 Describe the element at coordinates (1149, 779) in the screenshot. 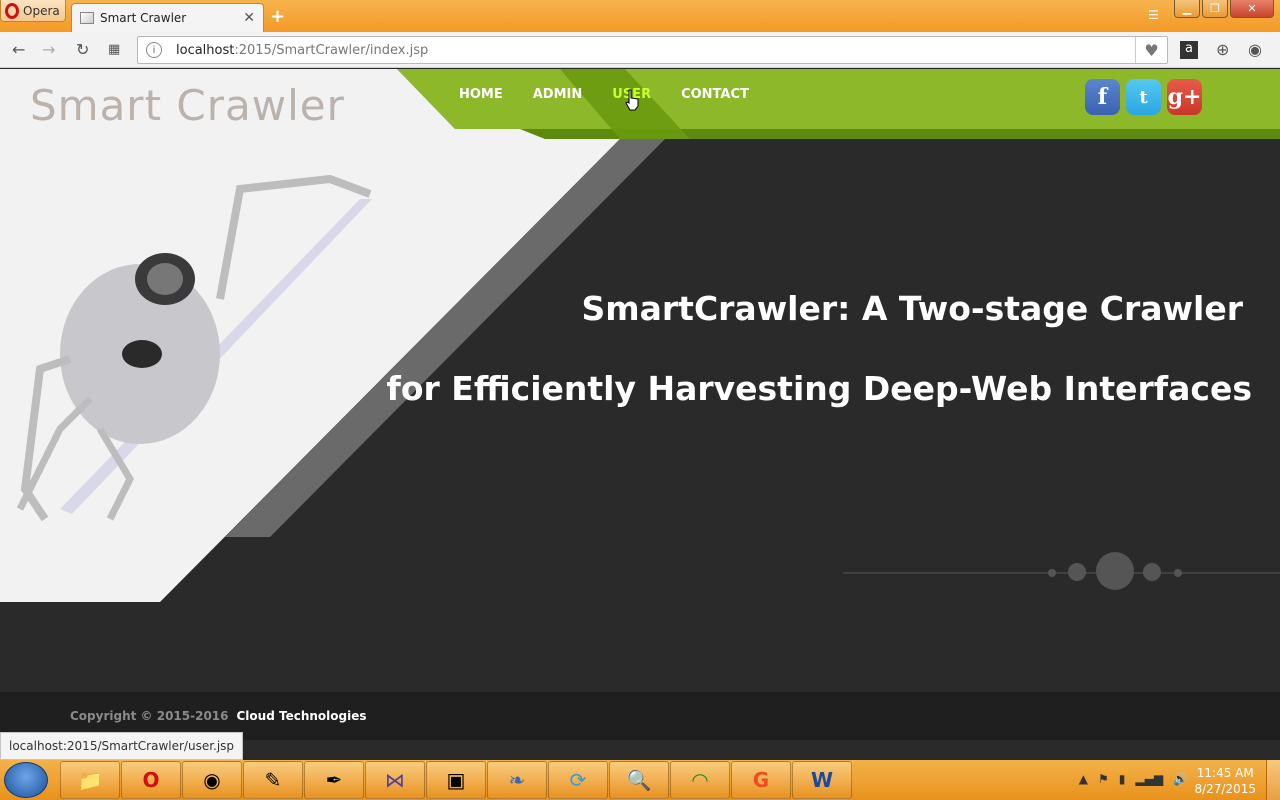

I see `network-icon: ▂▄▆` at that location.